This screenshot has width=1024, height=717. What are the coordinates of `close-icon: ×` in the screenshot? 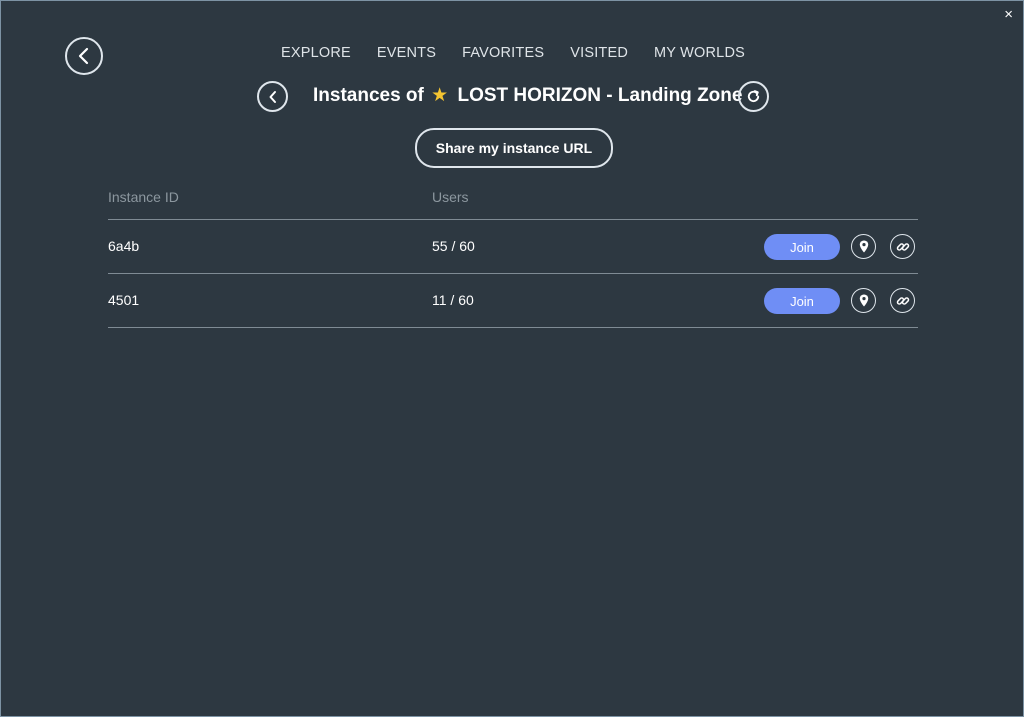 It's located at (1008, 14).